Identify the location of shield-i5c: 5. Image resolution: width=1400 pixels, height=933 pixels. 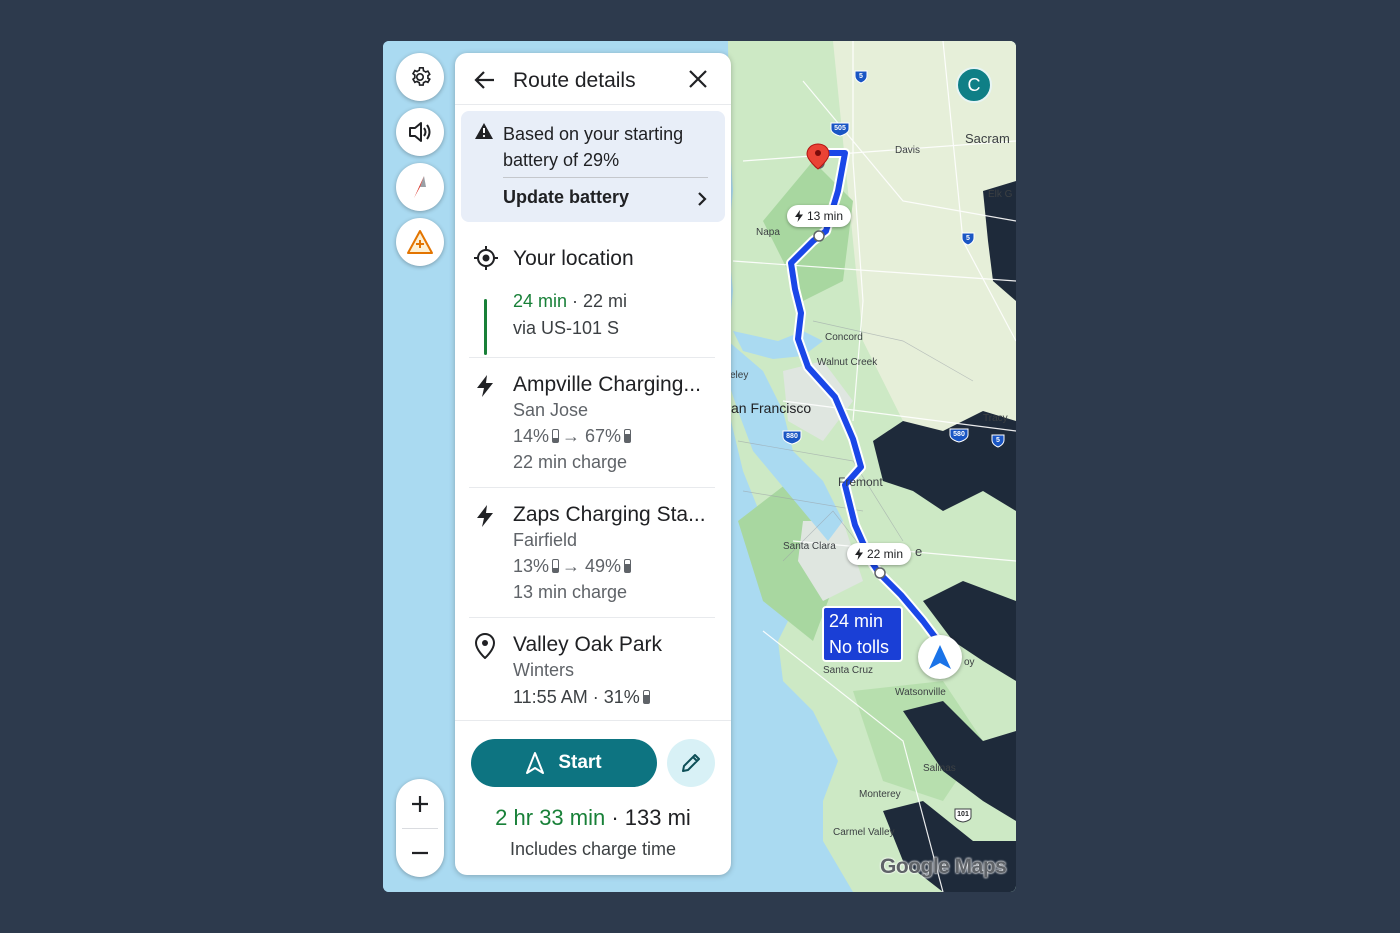
(998, 440).